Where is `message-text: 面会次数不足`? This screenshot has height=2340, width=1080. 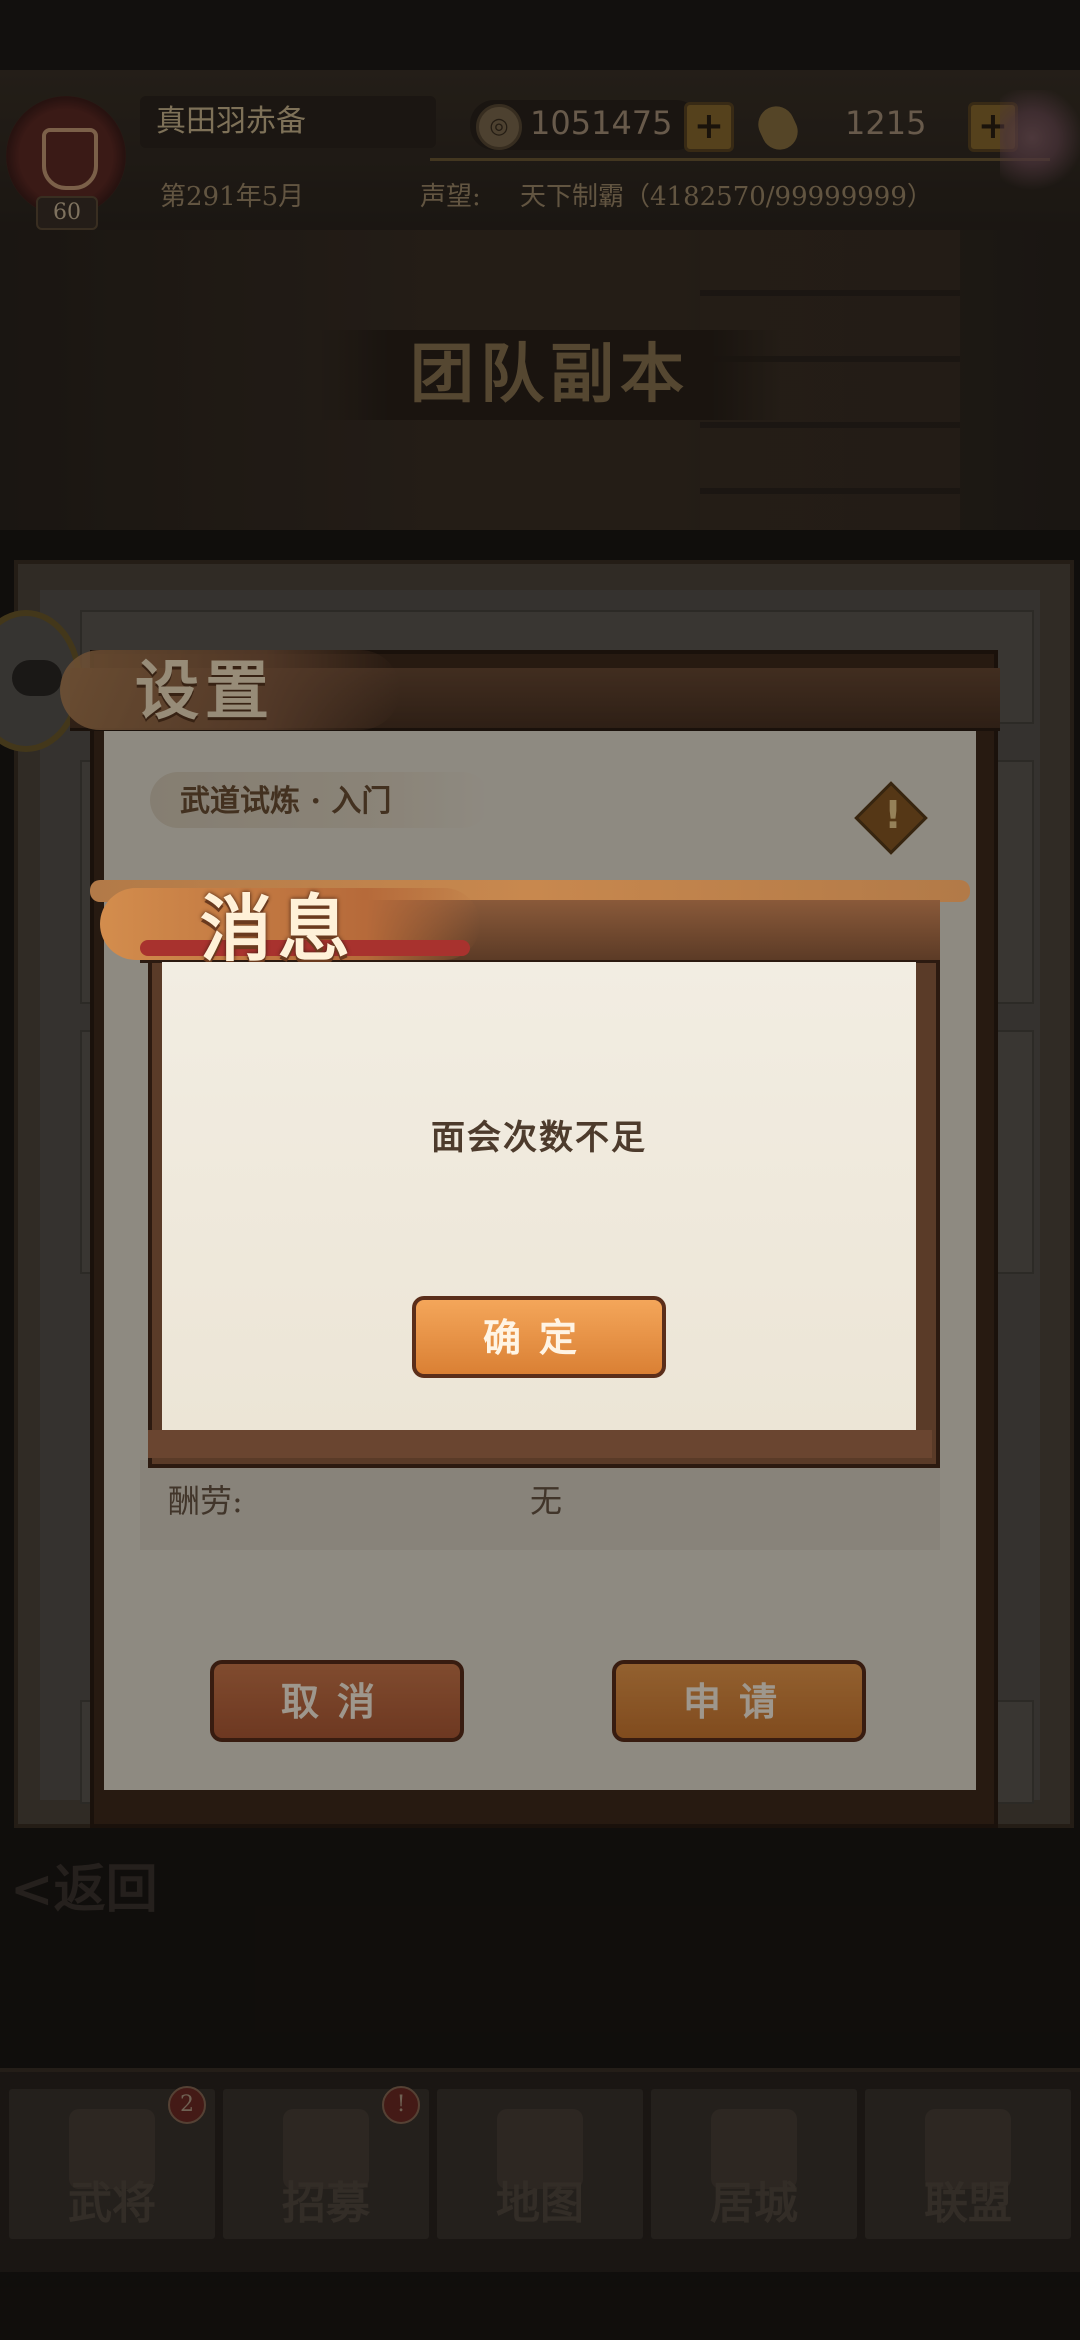 message-text: 面会次数不足 is located at coordinates (539, 1138).